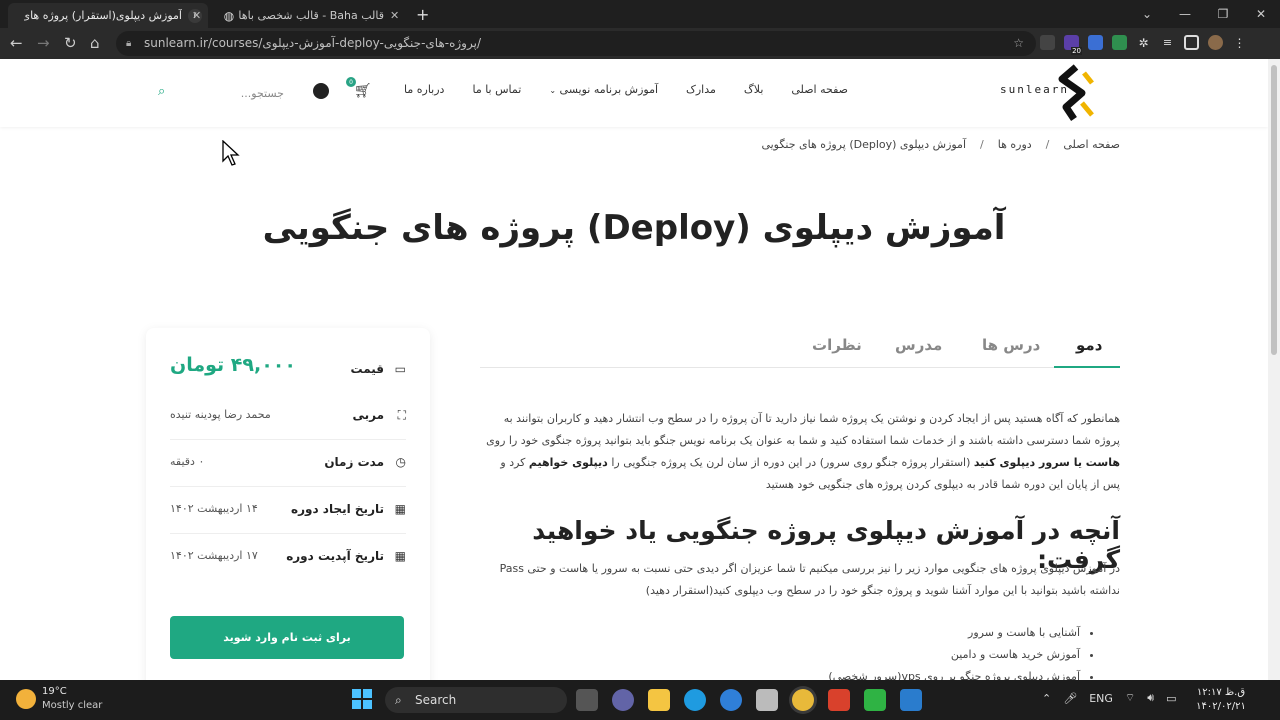 This screenshot has height=720, width=1280. What do you see at coordinates (1221, 700) in the screenshot?
I see `taskbar-clock: ۱۲:۱۷ ق.ظ ۱۴۰۲/۰۲/۲۱` at bounding box center [1221, 700].